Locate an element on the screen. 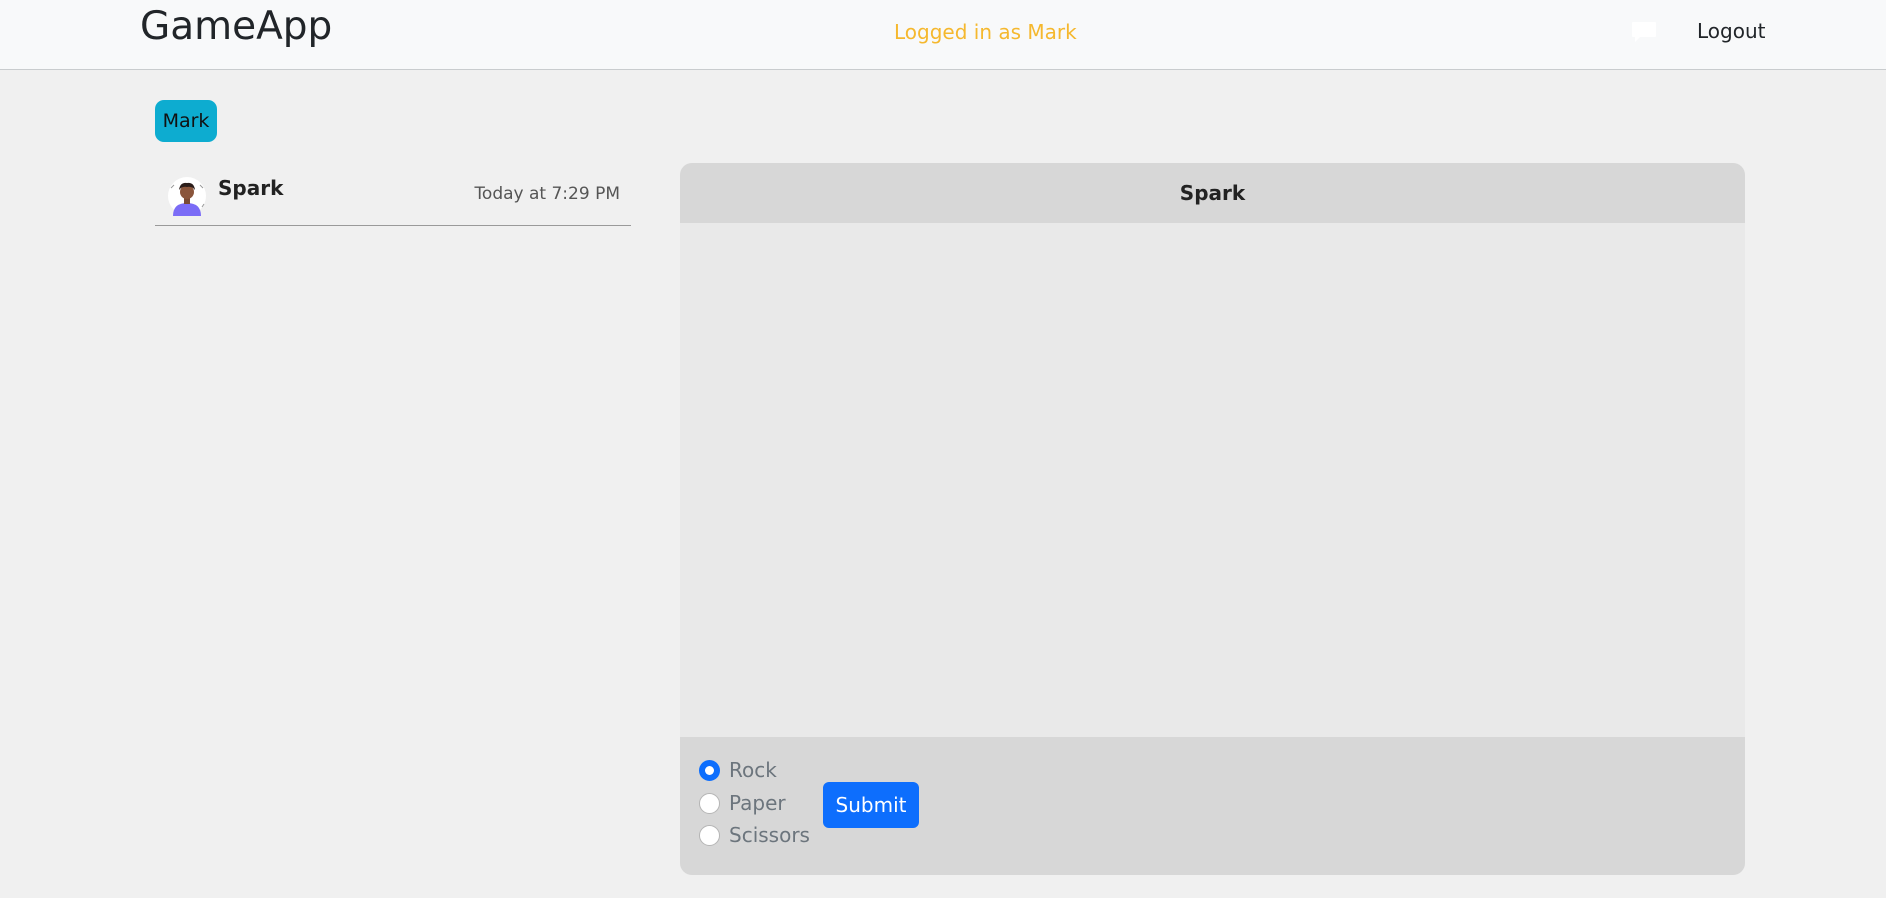 Image resolution: width=1886 pixels, height=898 pixels. chat-bubble-icon is located at coordinates (1644, 32).